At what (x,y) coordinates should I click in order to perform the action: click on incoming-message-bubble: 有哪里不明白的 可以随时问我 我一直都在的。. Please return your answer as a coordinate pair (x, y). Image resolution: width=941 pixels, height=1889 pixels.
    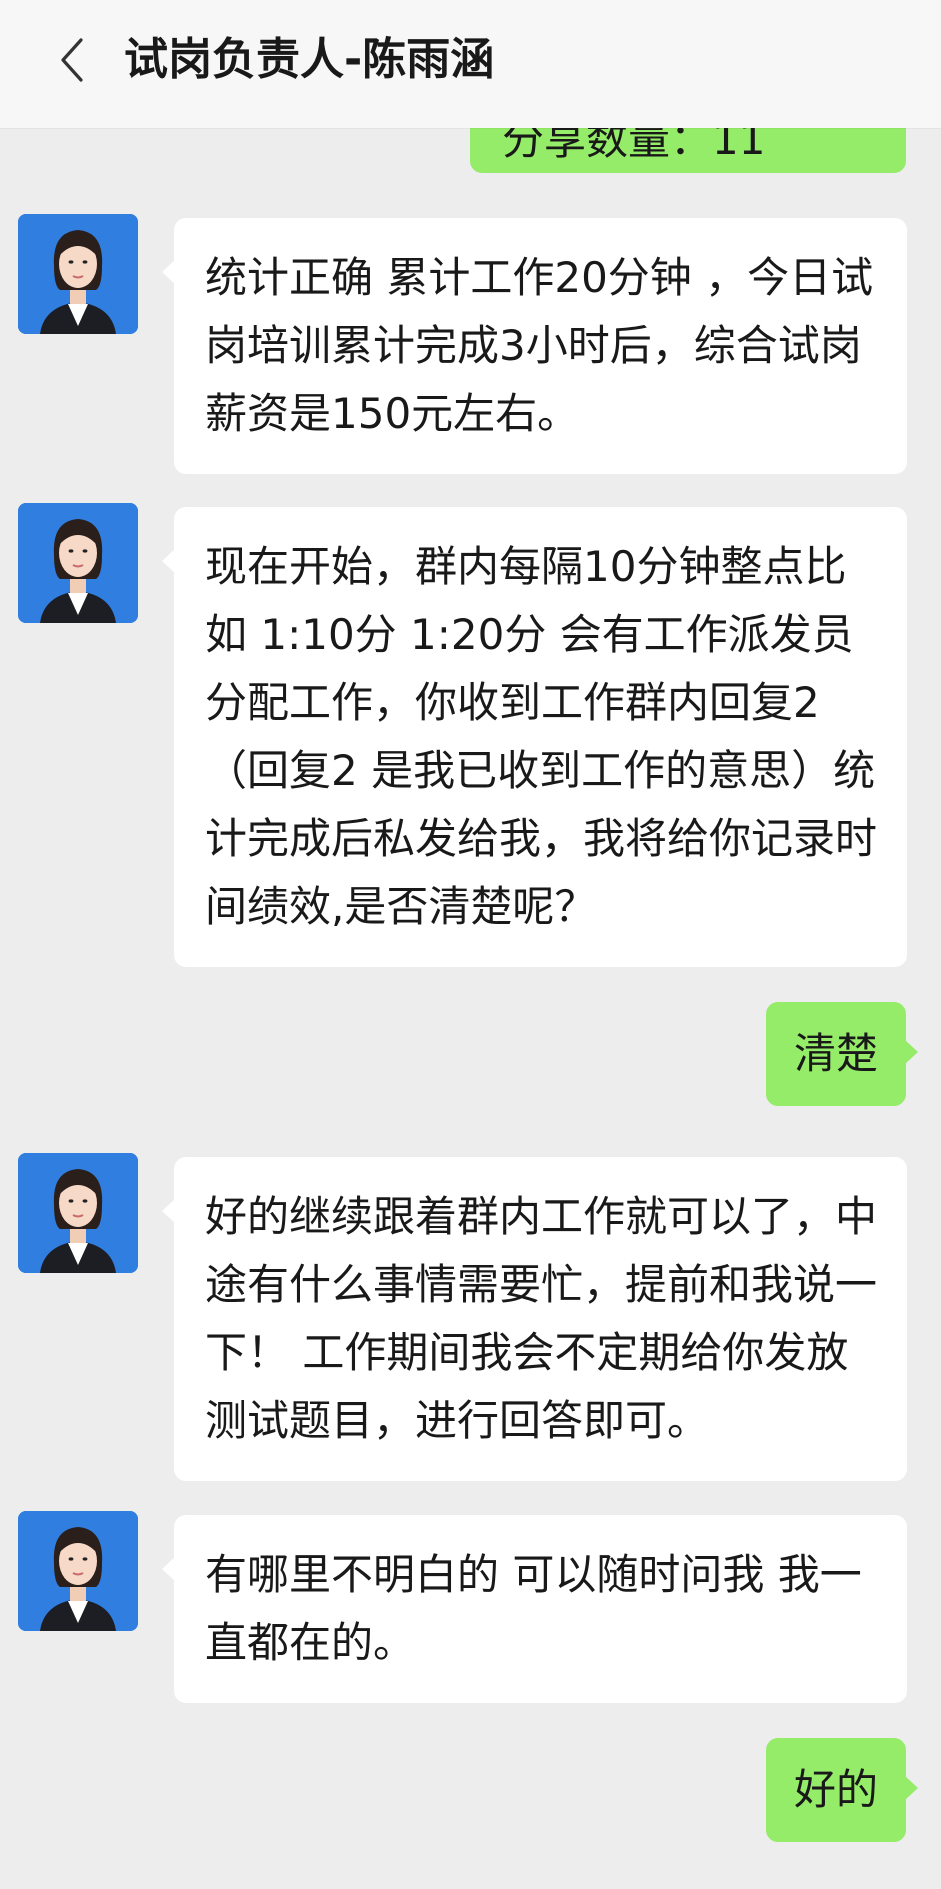
    Looking at the image, I should click on (534, 1609).